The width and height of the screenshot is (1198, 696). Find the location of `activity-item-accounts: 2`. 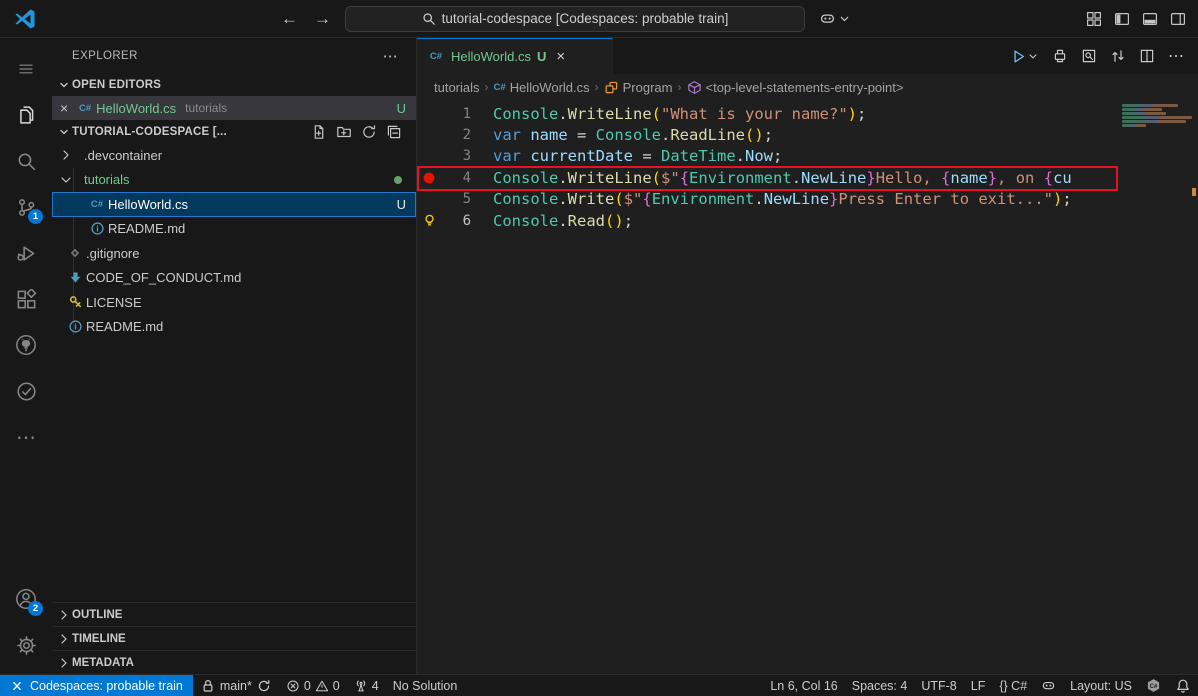

activity-item-accounts: 2 is located at coordinates (26, 599).